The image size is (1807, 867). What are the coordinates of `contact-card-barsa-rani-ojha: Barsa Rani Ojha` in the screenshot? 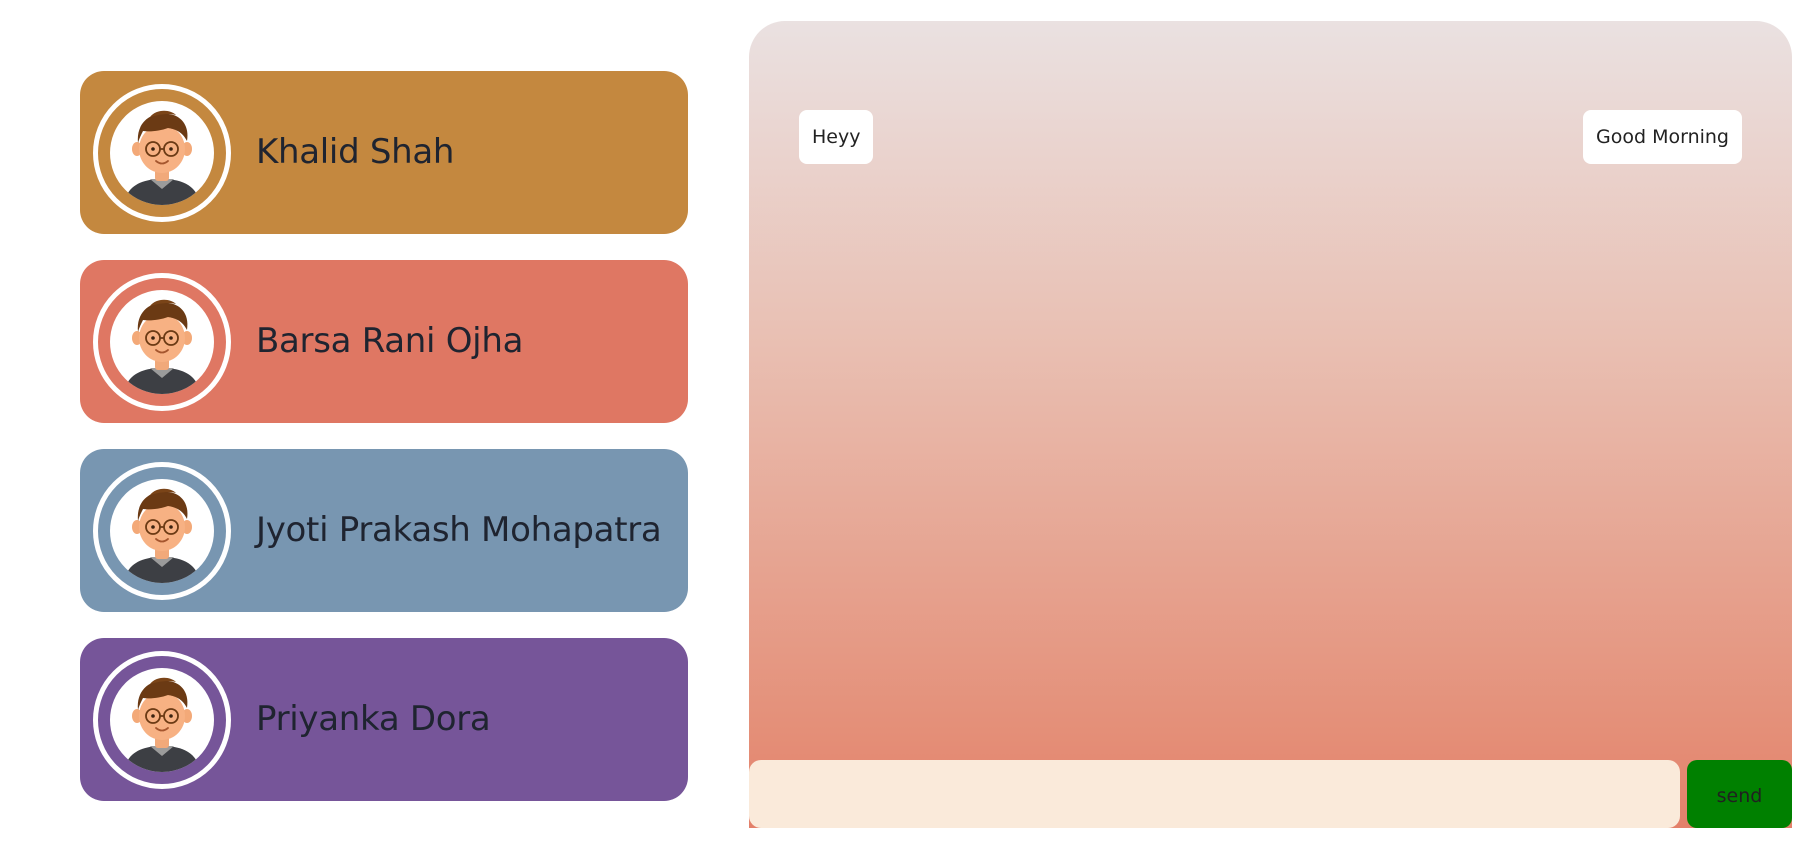 It's located at (384, 341).